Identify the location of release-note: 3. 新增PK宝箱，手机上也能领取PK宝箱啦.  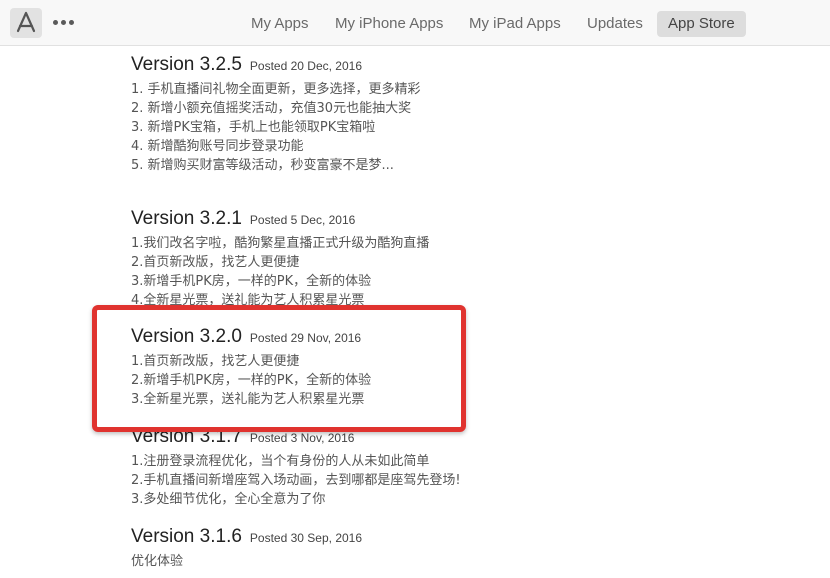
(253, 127).